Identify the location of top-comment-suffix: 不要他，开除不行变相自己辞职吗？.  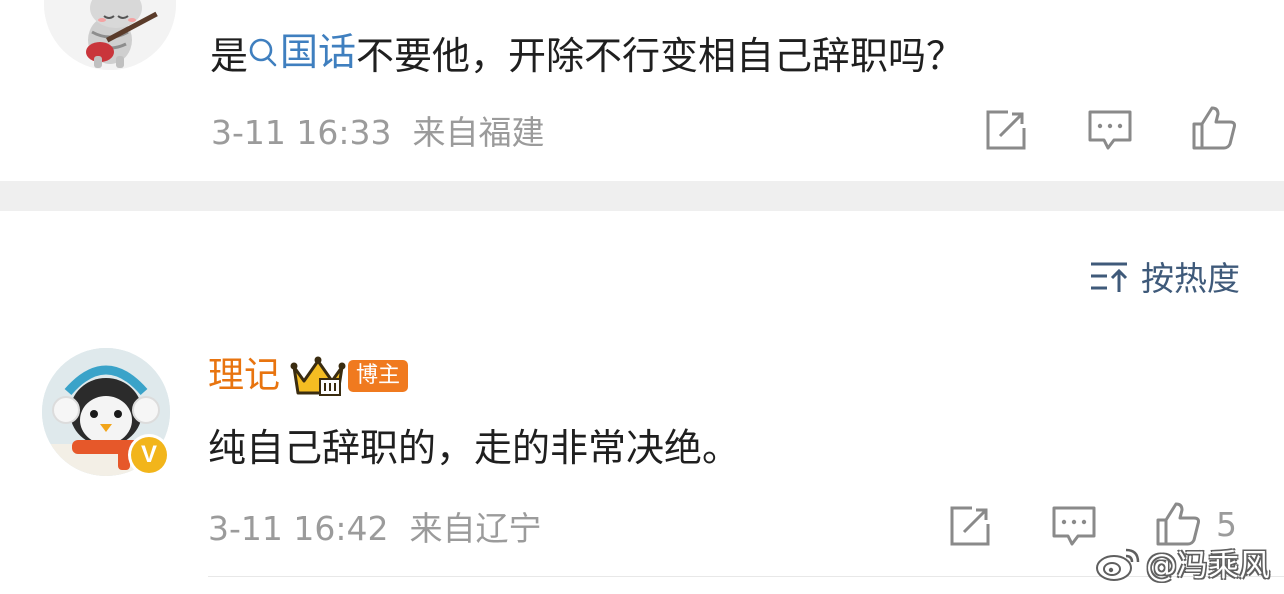
(660, 56).